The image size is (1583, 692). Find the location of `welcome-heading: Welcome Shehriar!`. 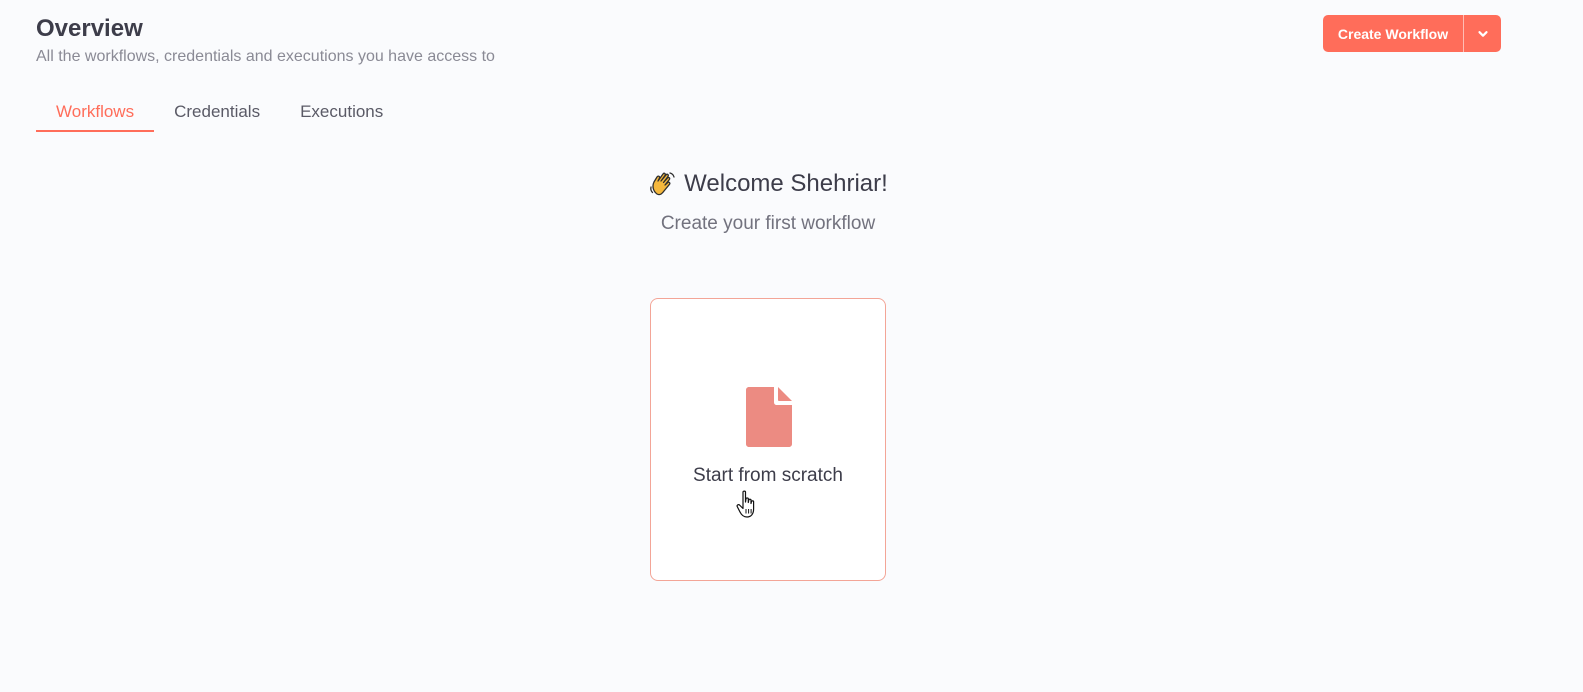

welcome-heading: Welcome Shehriar! is located at coordinates (768, 184).